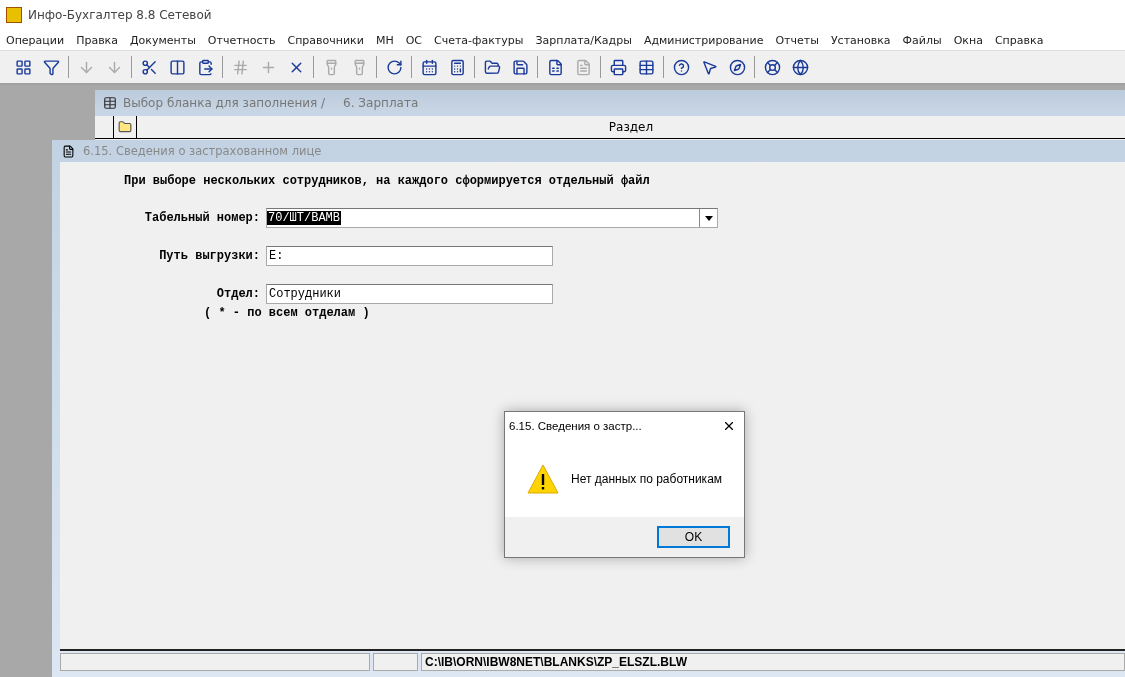  What do you see at coordinates (618, 67) in the screenshot?
I see `print-icon` at bounding box center [618, 67].